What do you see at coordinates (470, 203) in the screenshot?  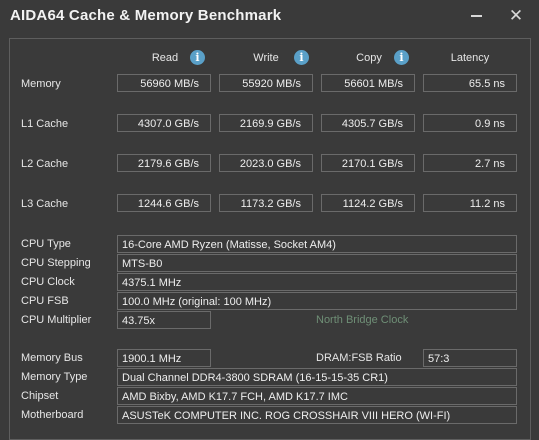 I see `l3-latency-value: 11.2 ns` at bounding box center [470, 203].